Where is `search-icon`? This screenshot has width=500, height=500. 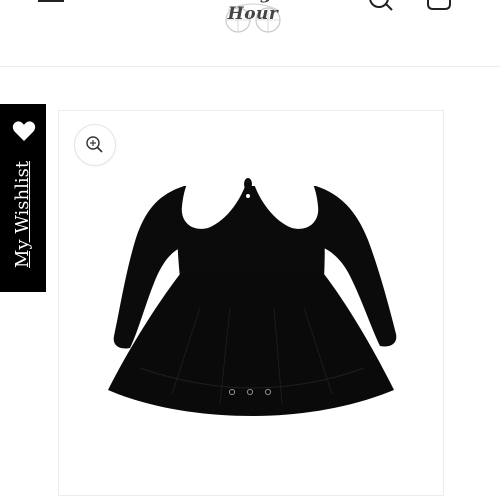
search-icon is located at coordinates (381, 5).